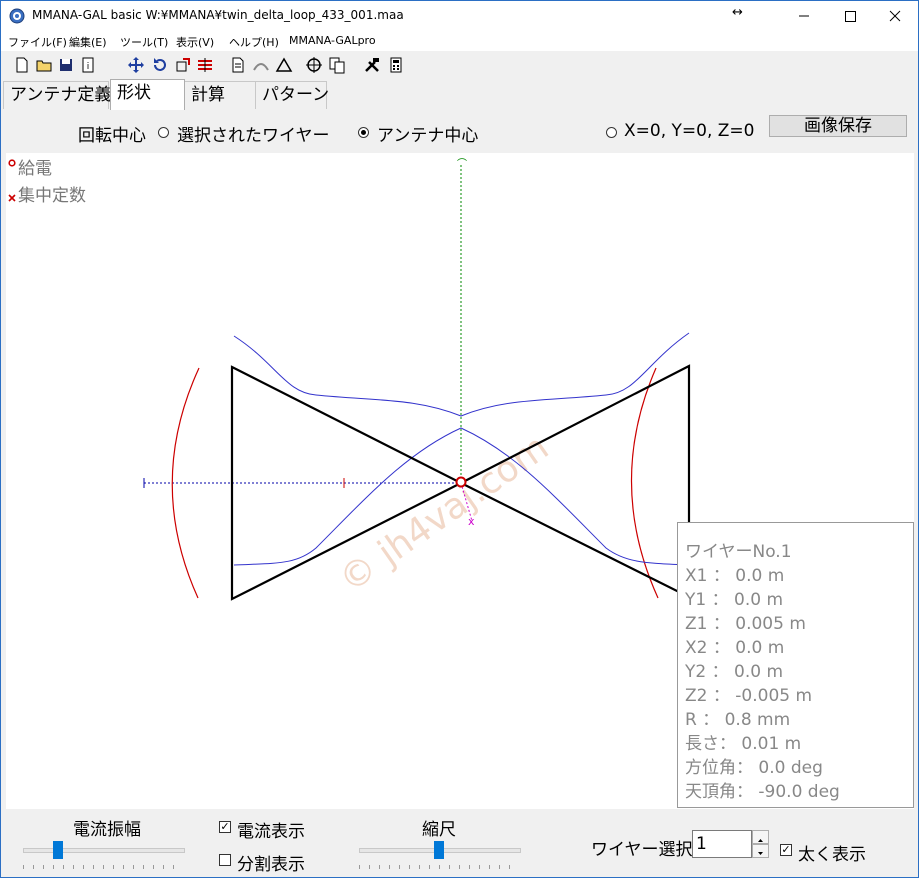  I want to click on segment-icon, so click(205, 65).